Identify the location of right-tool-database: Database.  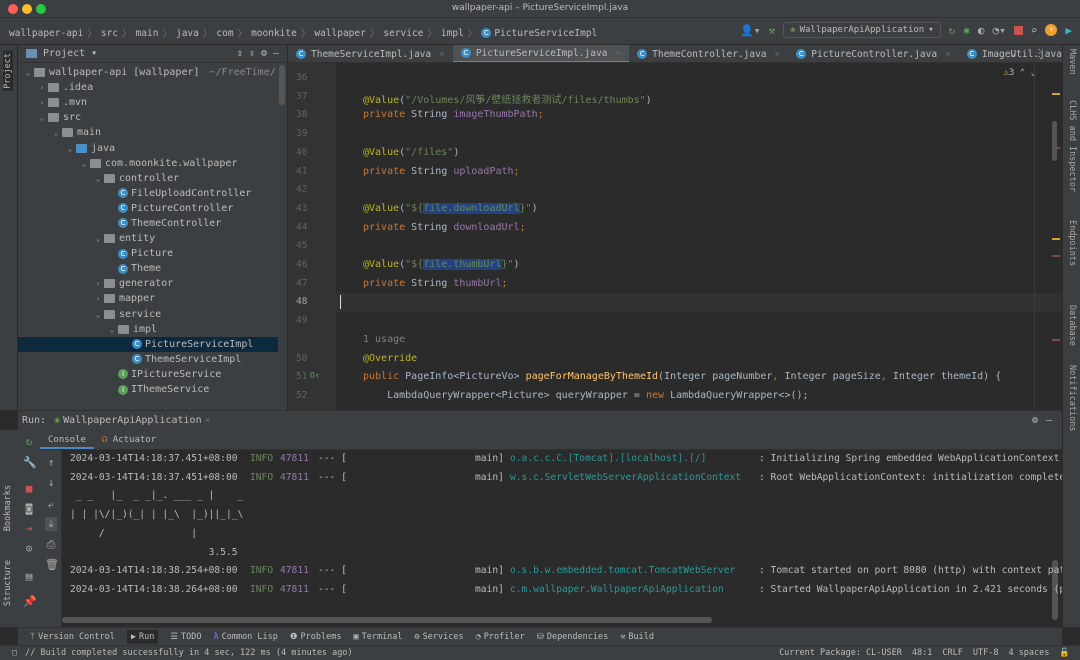
(1072, 325).